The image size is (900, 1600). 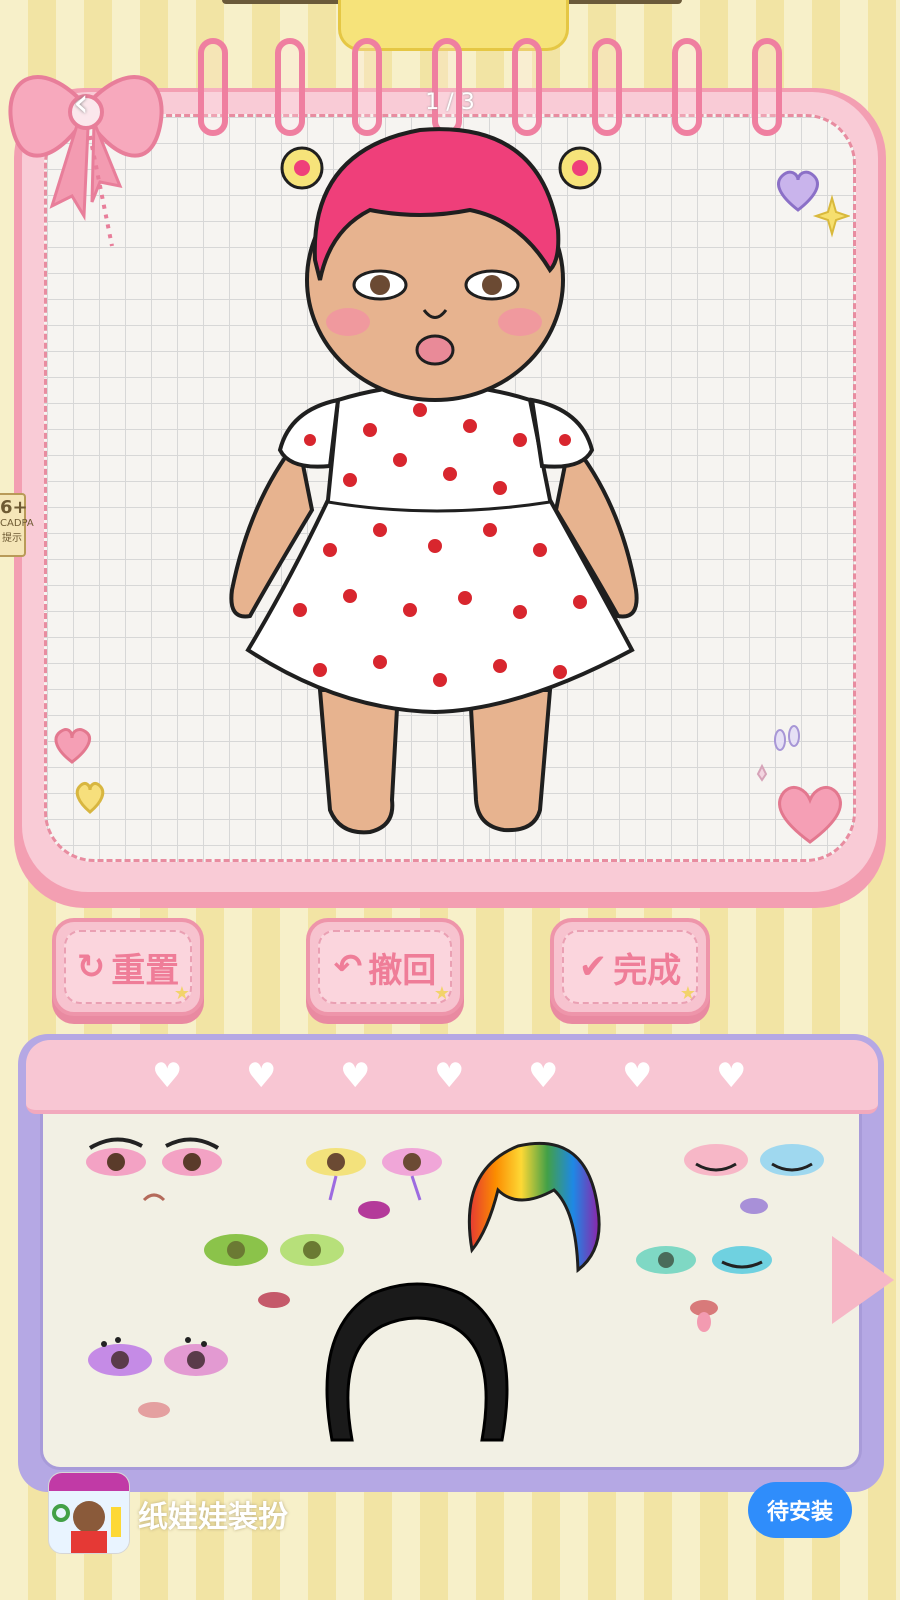 I want to click on doll-app-icon, so click(x=89, y=1513).